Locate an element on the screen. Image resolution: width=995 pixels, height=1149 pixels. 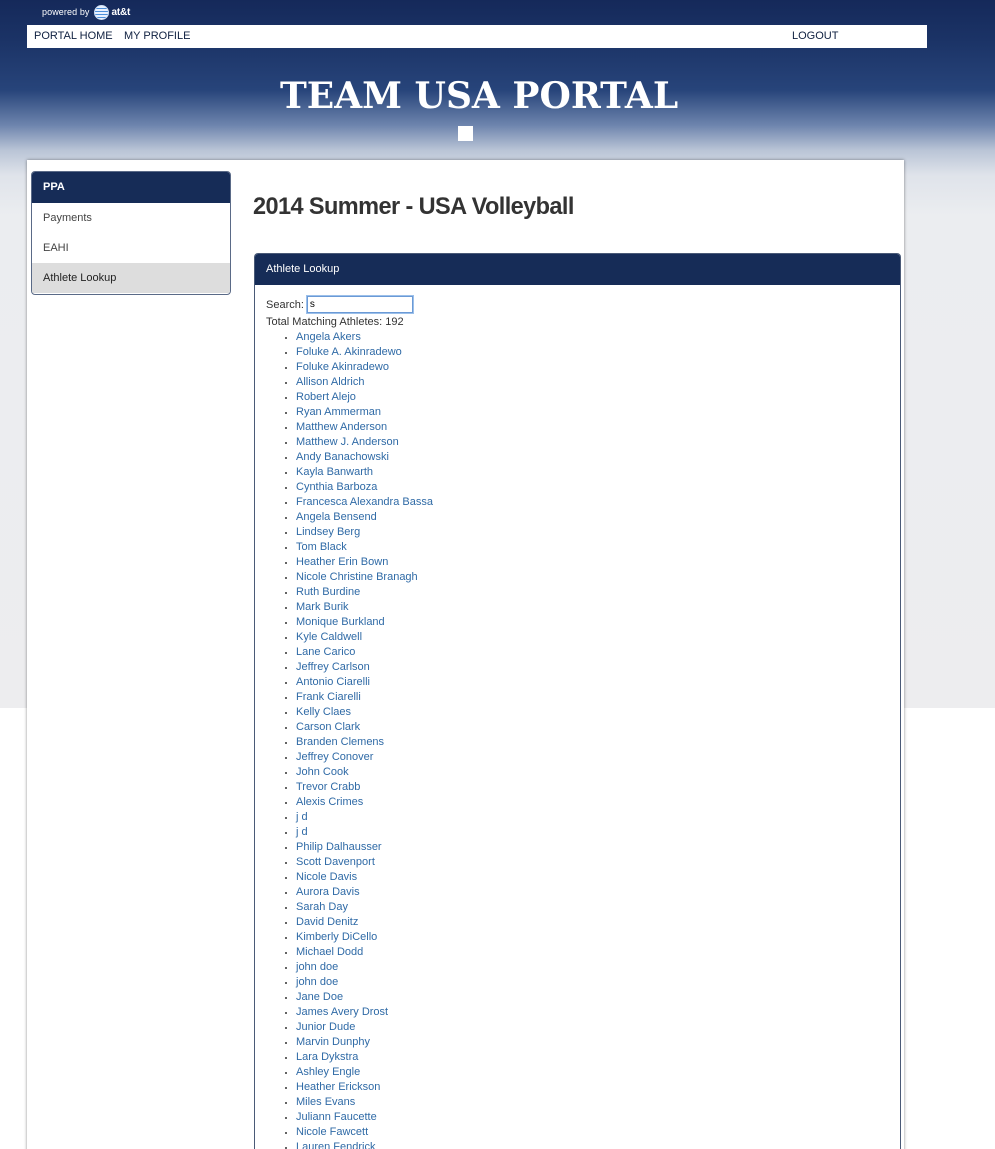
athlete-link: Sarah Day is located at coordinates (322, 907).